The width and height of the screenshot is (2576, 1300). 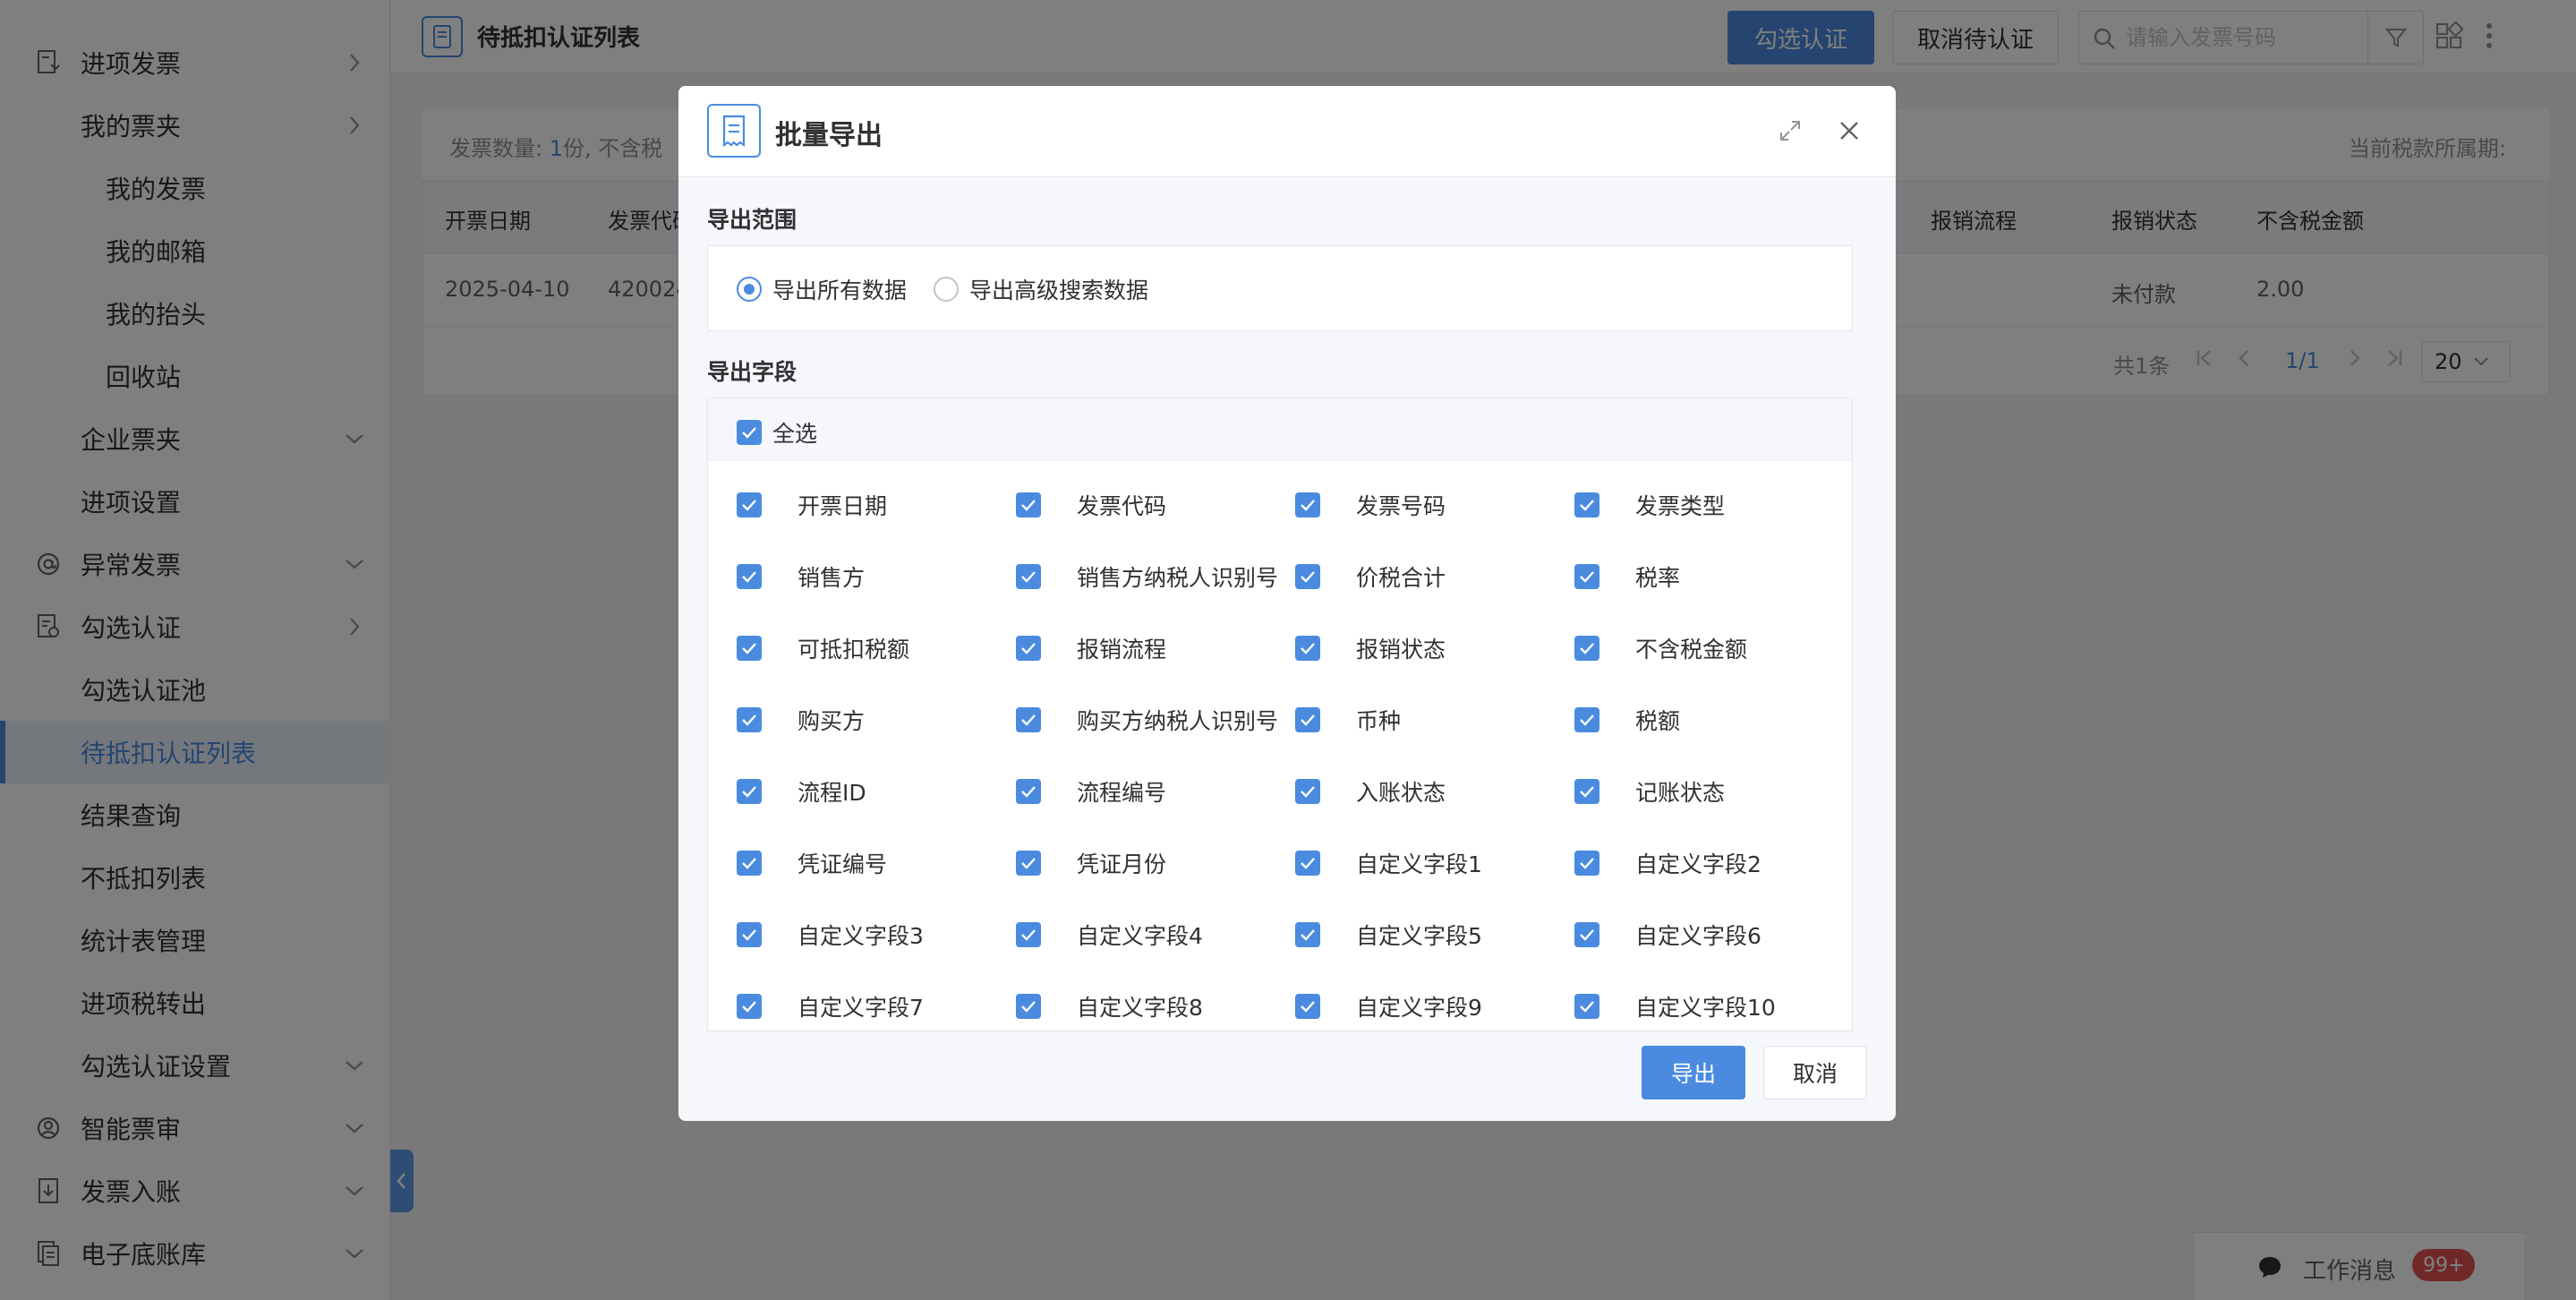 What do you see at coordinates (1122, 506) in the screenshot?
I see `field-label: 发票代码` at bounding box center [1122, 506].